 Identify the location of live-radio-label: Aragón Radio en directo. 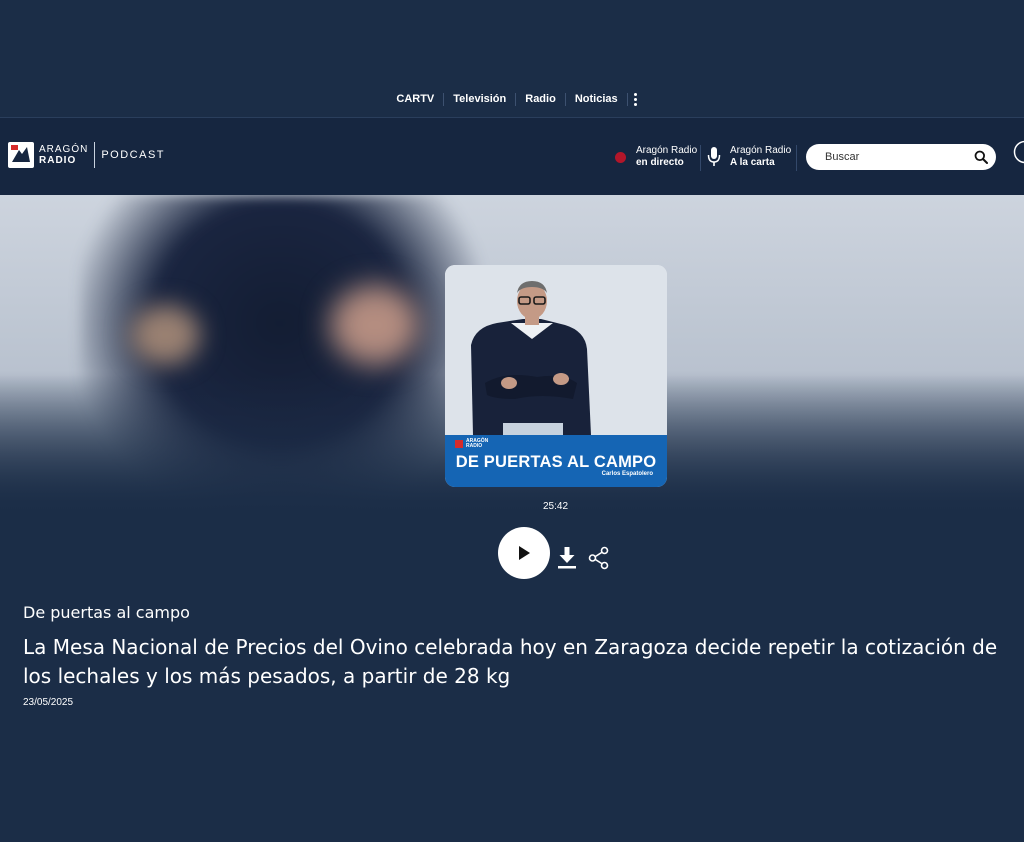
(666, 157).